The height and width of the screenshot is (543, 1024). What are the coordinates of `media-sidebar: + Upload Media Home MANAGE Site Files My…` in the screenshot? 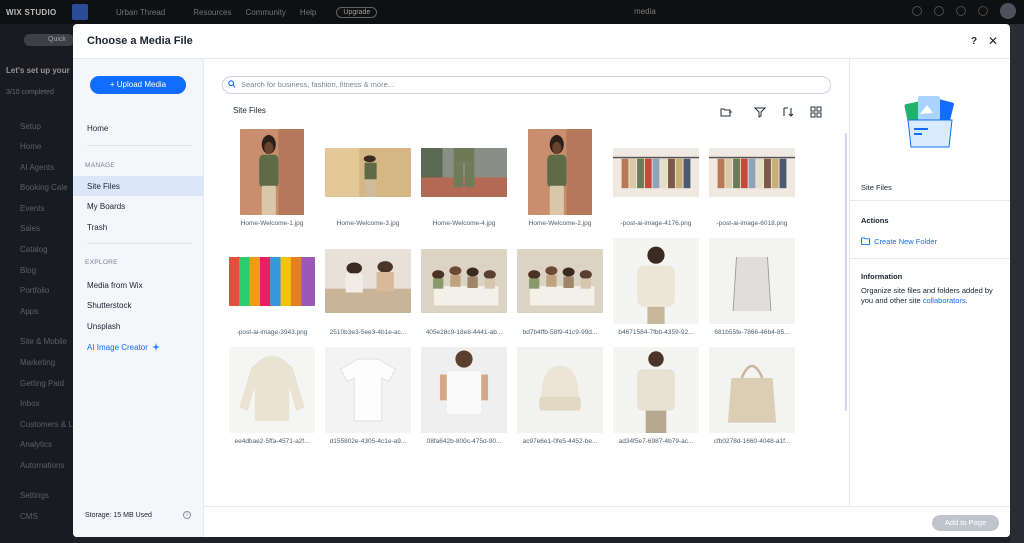 It's located at (138, 298).